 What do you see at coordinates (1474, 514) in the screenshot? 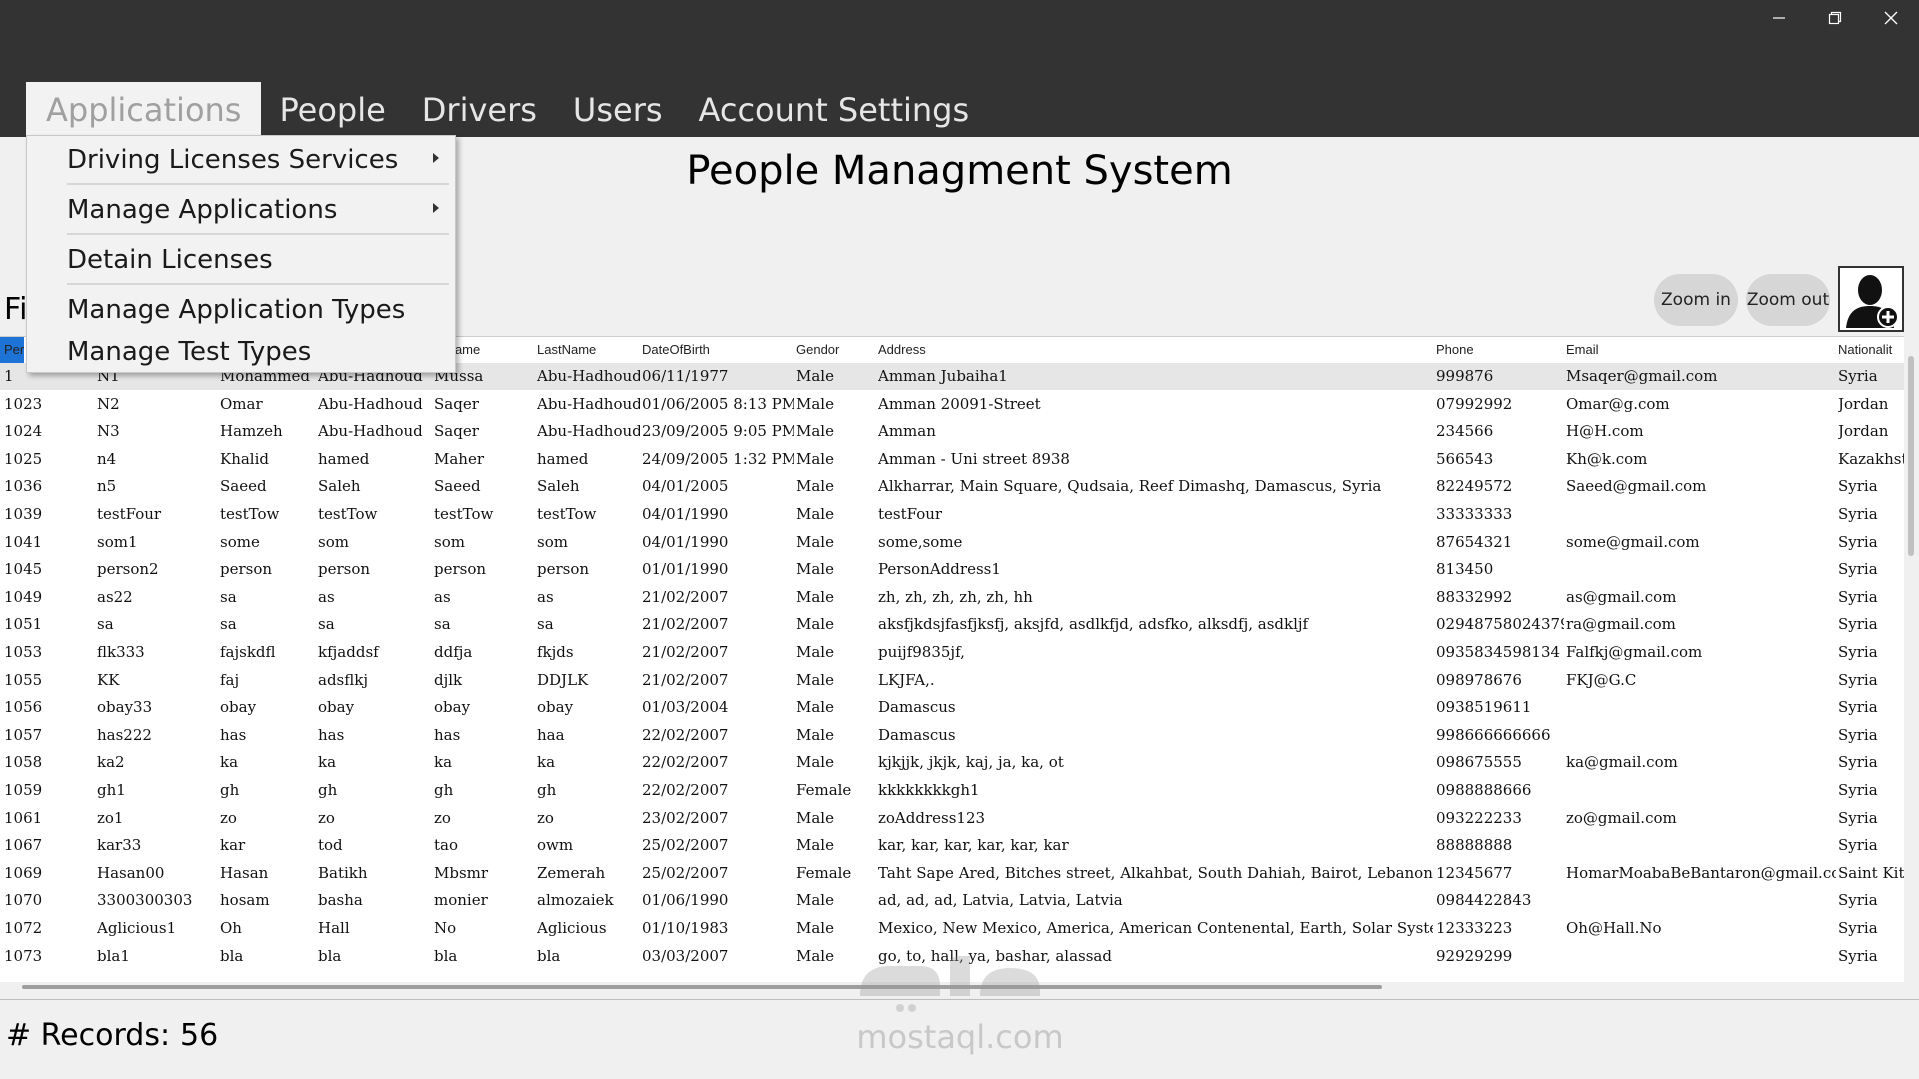
I see `col-phone: 33333333` at bounding box center [1474, 514].